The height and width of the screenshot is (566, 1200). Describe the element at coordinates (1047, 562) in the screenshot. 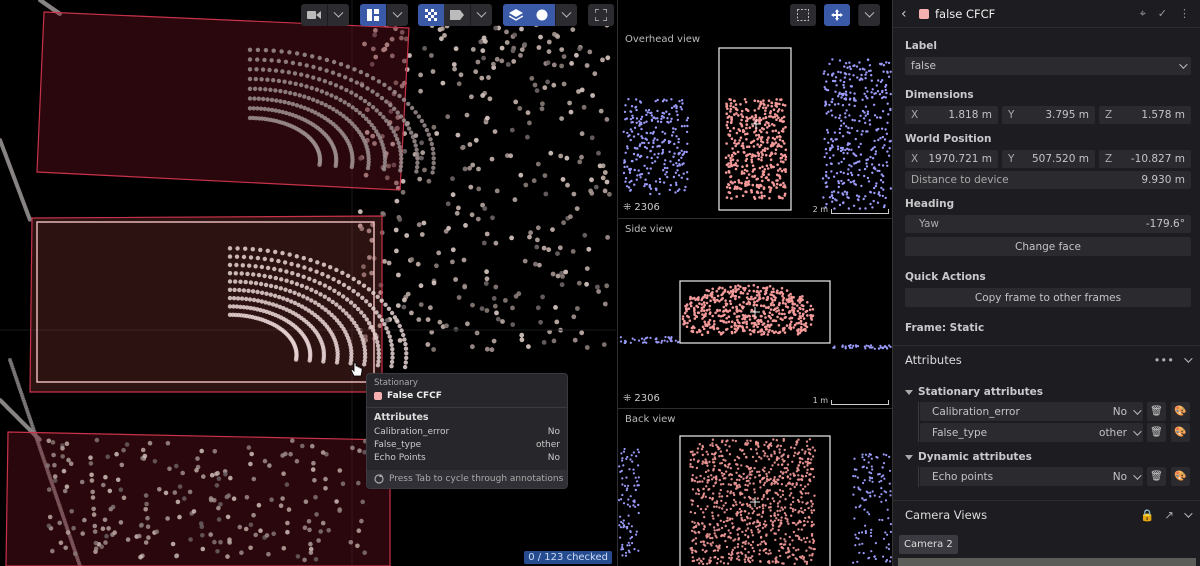

I see `camera-thumbnail` at that location.